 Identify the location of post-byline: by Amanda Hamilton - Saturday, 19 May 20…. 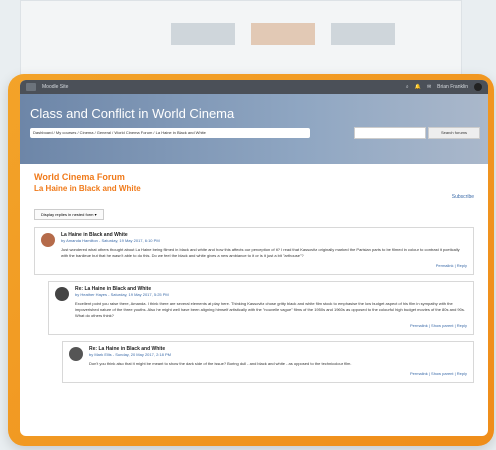
(264, 240).